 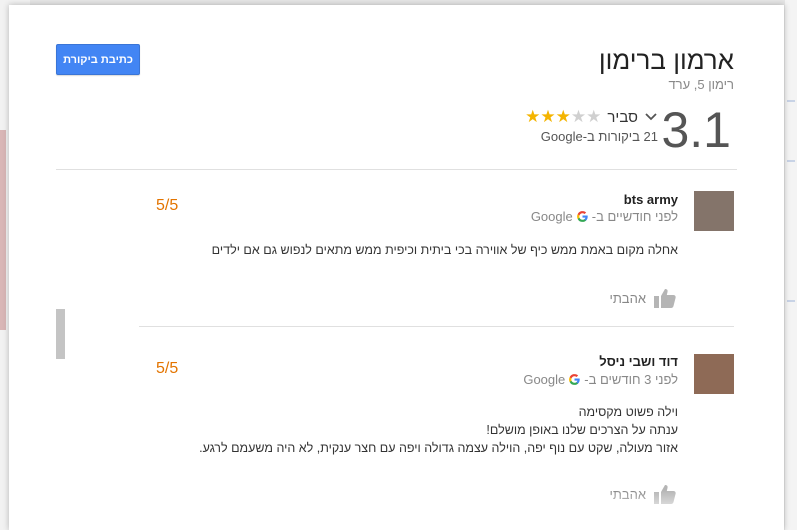 What do you see at coordinates (791, 265) in the screenshot?
I see `background-page-right` at bounding box center [791, 265].